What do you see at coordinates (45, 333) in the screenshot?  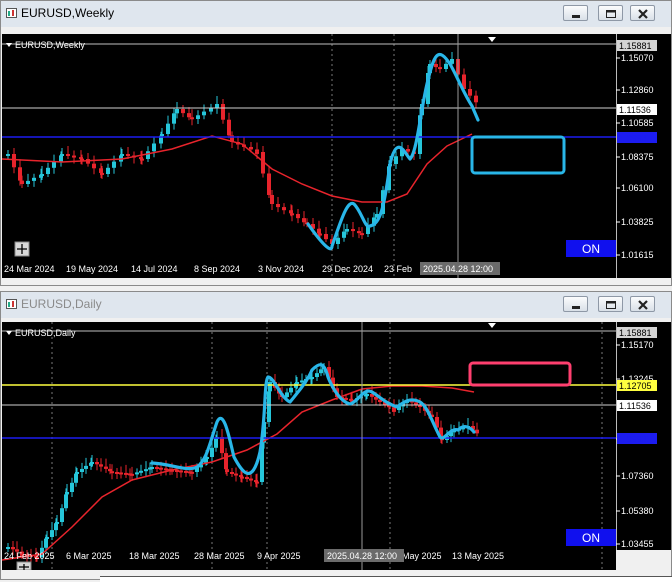 I see `daily-chart-label: EURUSD,Daily` at bounding box center [45, 333].